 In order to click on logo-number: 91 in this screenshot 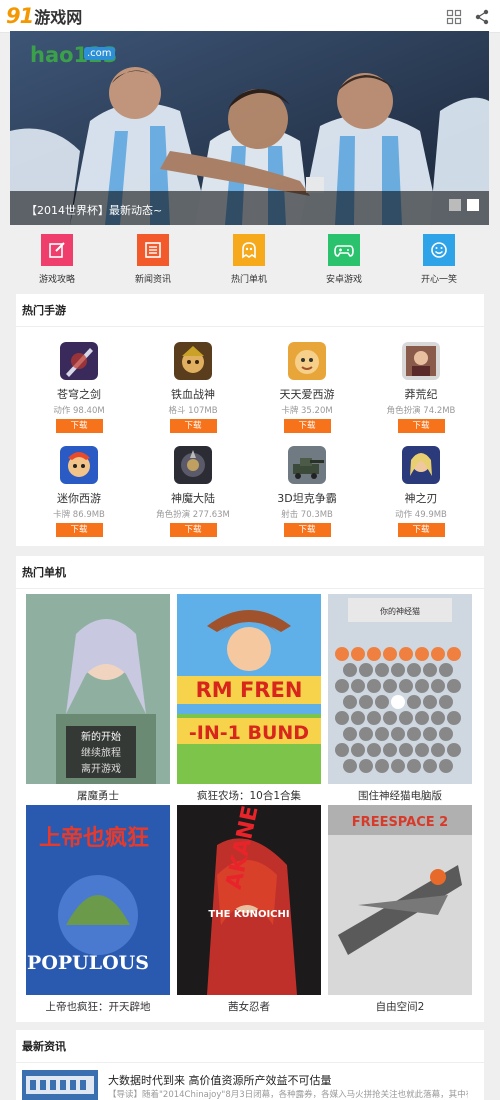, I will do `click(20, 16)`.